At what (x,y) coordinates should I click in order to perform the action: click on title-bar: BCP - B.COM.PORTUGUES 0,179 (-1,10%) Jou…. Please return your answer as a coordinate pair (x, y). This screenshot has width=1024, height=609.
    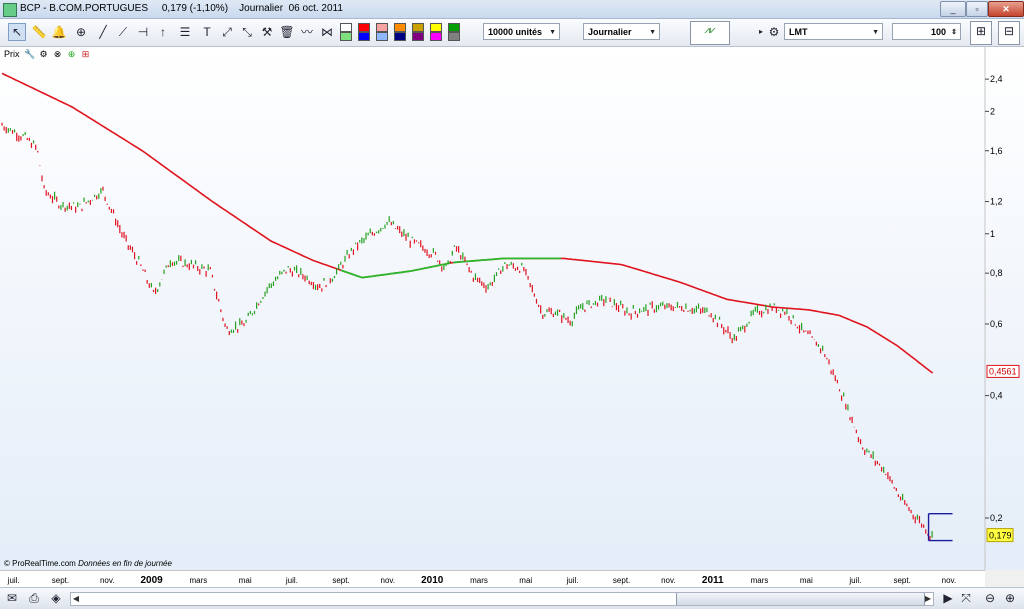
    Looking at the image, I should click on (512, 9).